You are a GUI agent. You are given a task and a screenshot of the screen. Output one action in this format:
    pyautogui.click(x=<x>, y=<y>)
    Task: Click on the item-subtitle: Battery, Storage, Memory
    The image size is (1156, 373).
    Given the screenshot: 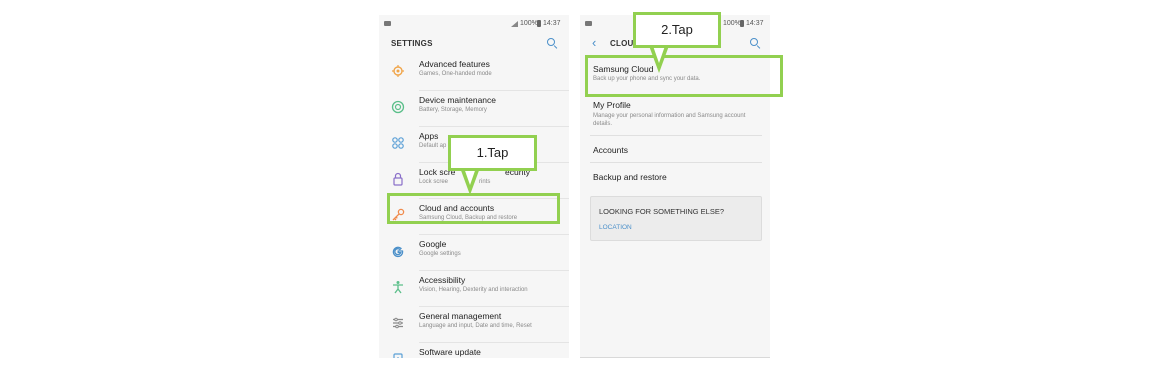 What is the action you would take?
    pyautogui.click(x=453, y=110)
    